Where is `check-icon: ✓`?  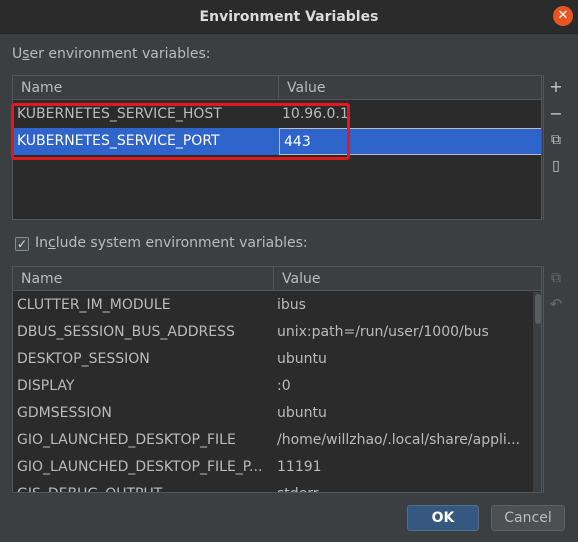 check-icon: ✓ is located at coordinates (22, 244).